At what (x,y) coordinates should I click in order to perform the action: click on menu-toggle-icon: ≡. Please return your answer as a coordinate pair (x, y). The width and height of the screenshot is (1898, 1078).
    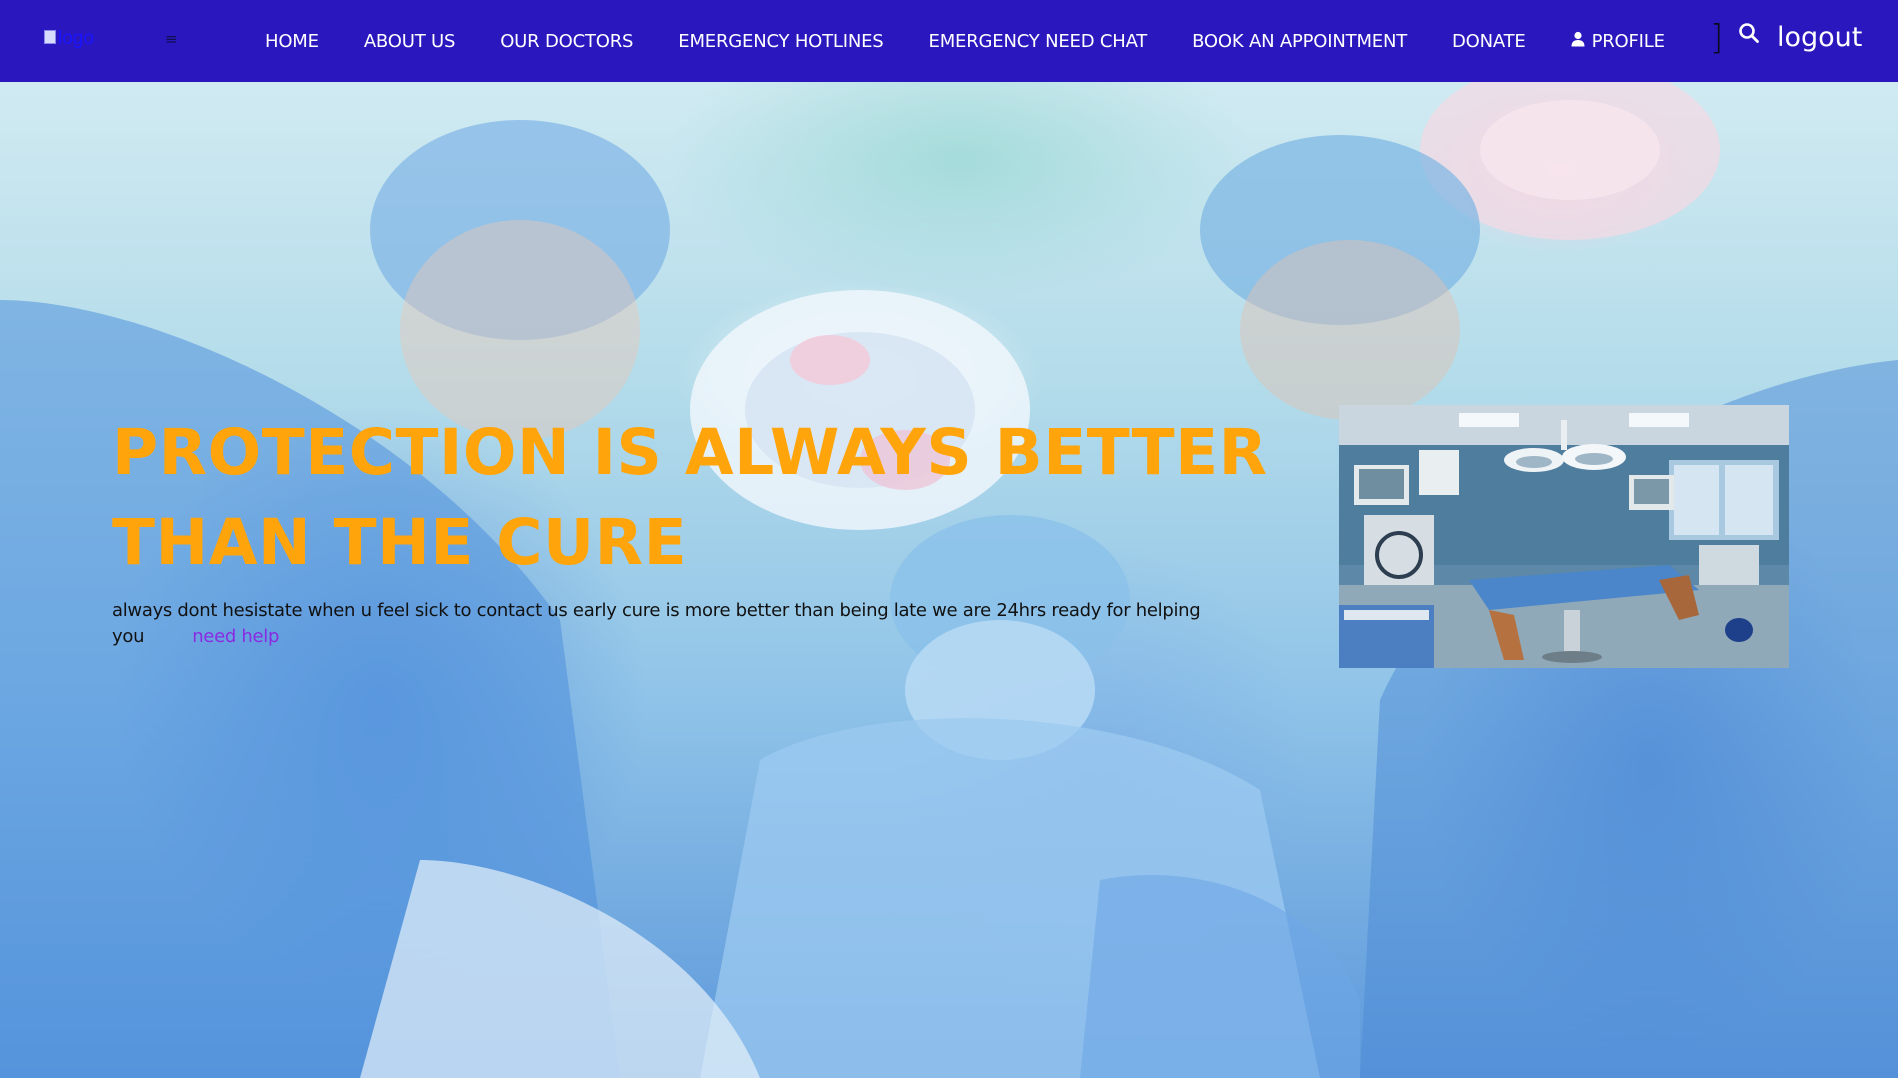
    Looking at the image, I should click on (171, 39).